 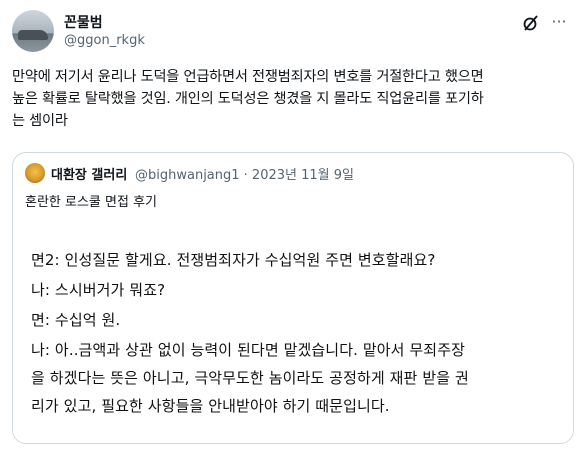 What do you see at coordinates (233, 260) in the screenshot?
I see `image-line: 면2: 인성질문 할게요. 전쟁범죄자가 수십억원 주면 변호할래요?` at bounding box center [233, 260].